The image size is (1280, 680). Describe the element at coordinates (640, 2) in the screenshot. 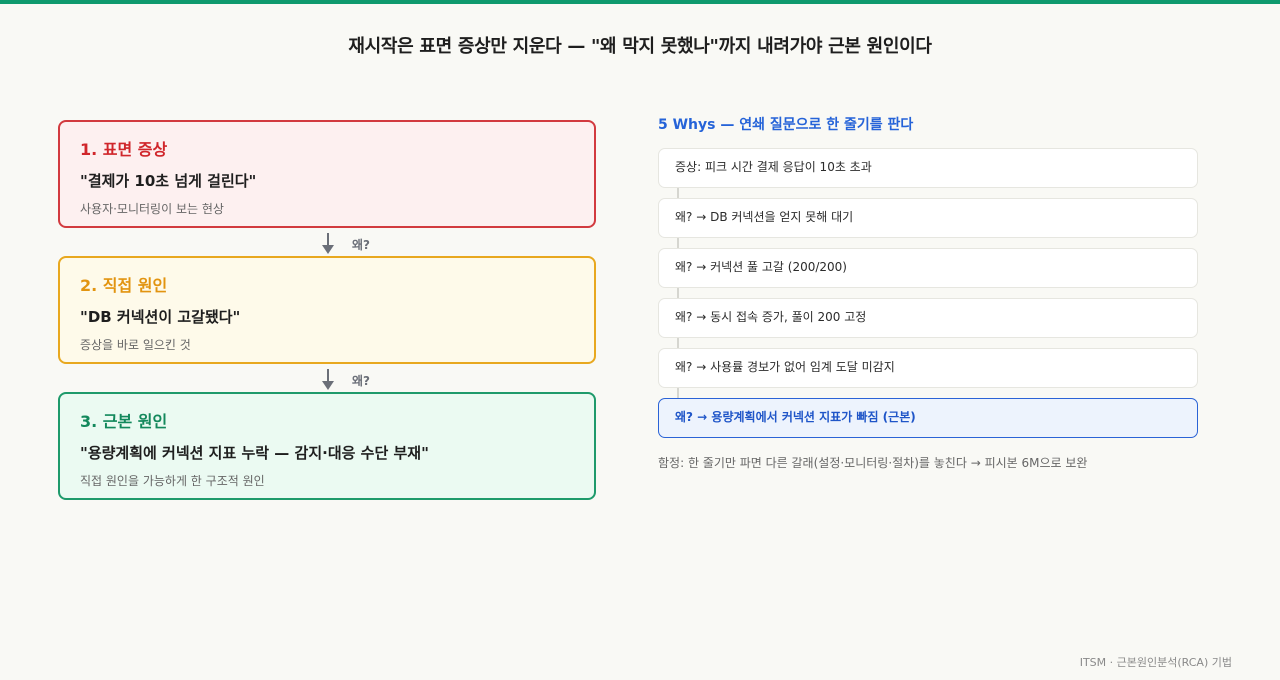

I see `top-accent-bar` at that location.